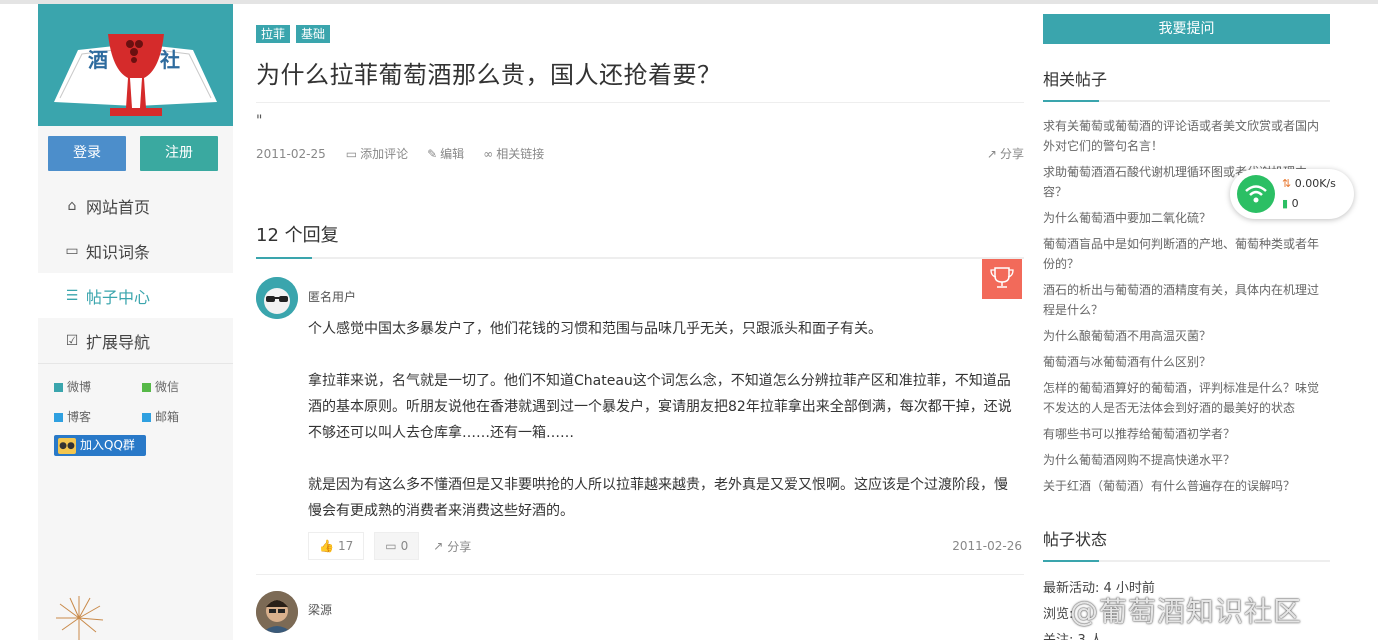  What do you see at coordinates (87, 153) in the screenshot?
I see `login-button: 登录` at bounding box center [87, 153].